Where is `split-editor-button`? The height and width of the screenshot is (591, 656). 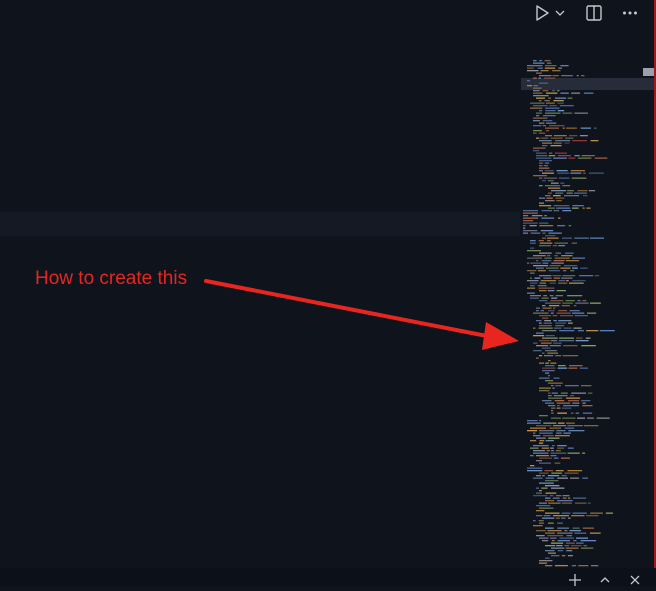
split-editor-button is located at coordinates (594, 13).